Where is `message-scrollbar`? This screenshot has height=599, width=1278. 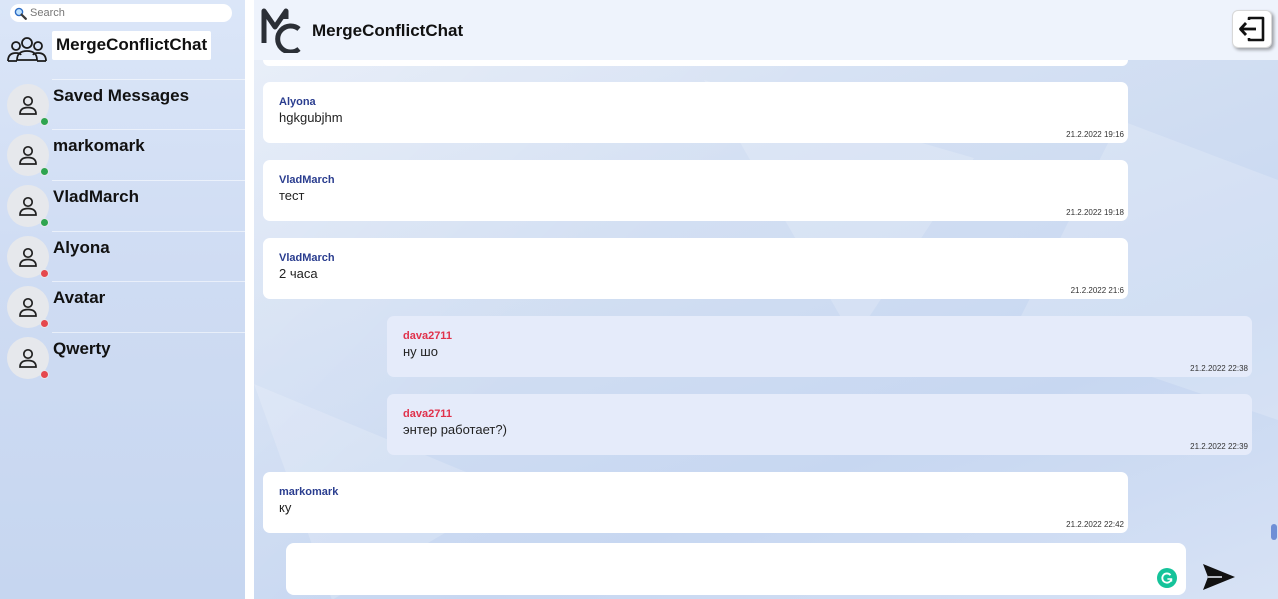
message-scrollbar is located at coordinates (1274, 300).